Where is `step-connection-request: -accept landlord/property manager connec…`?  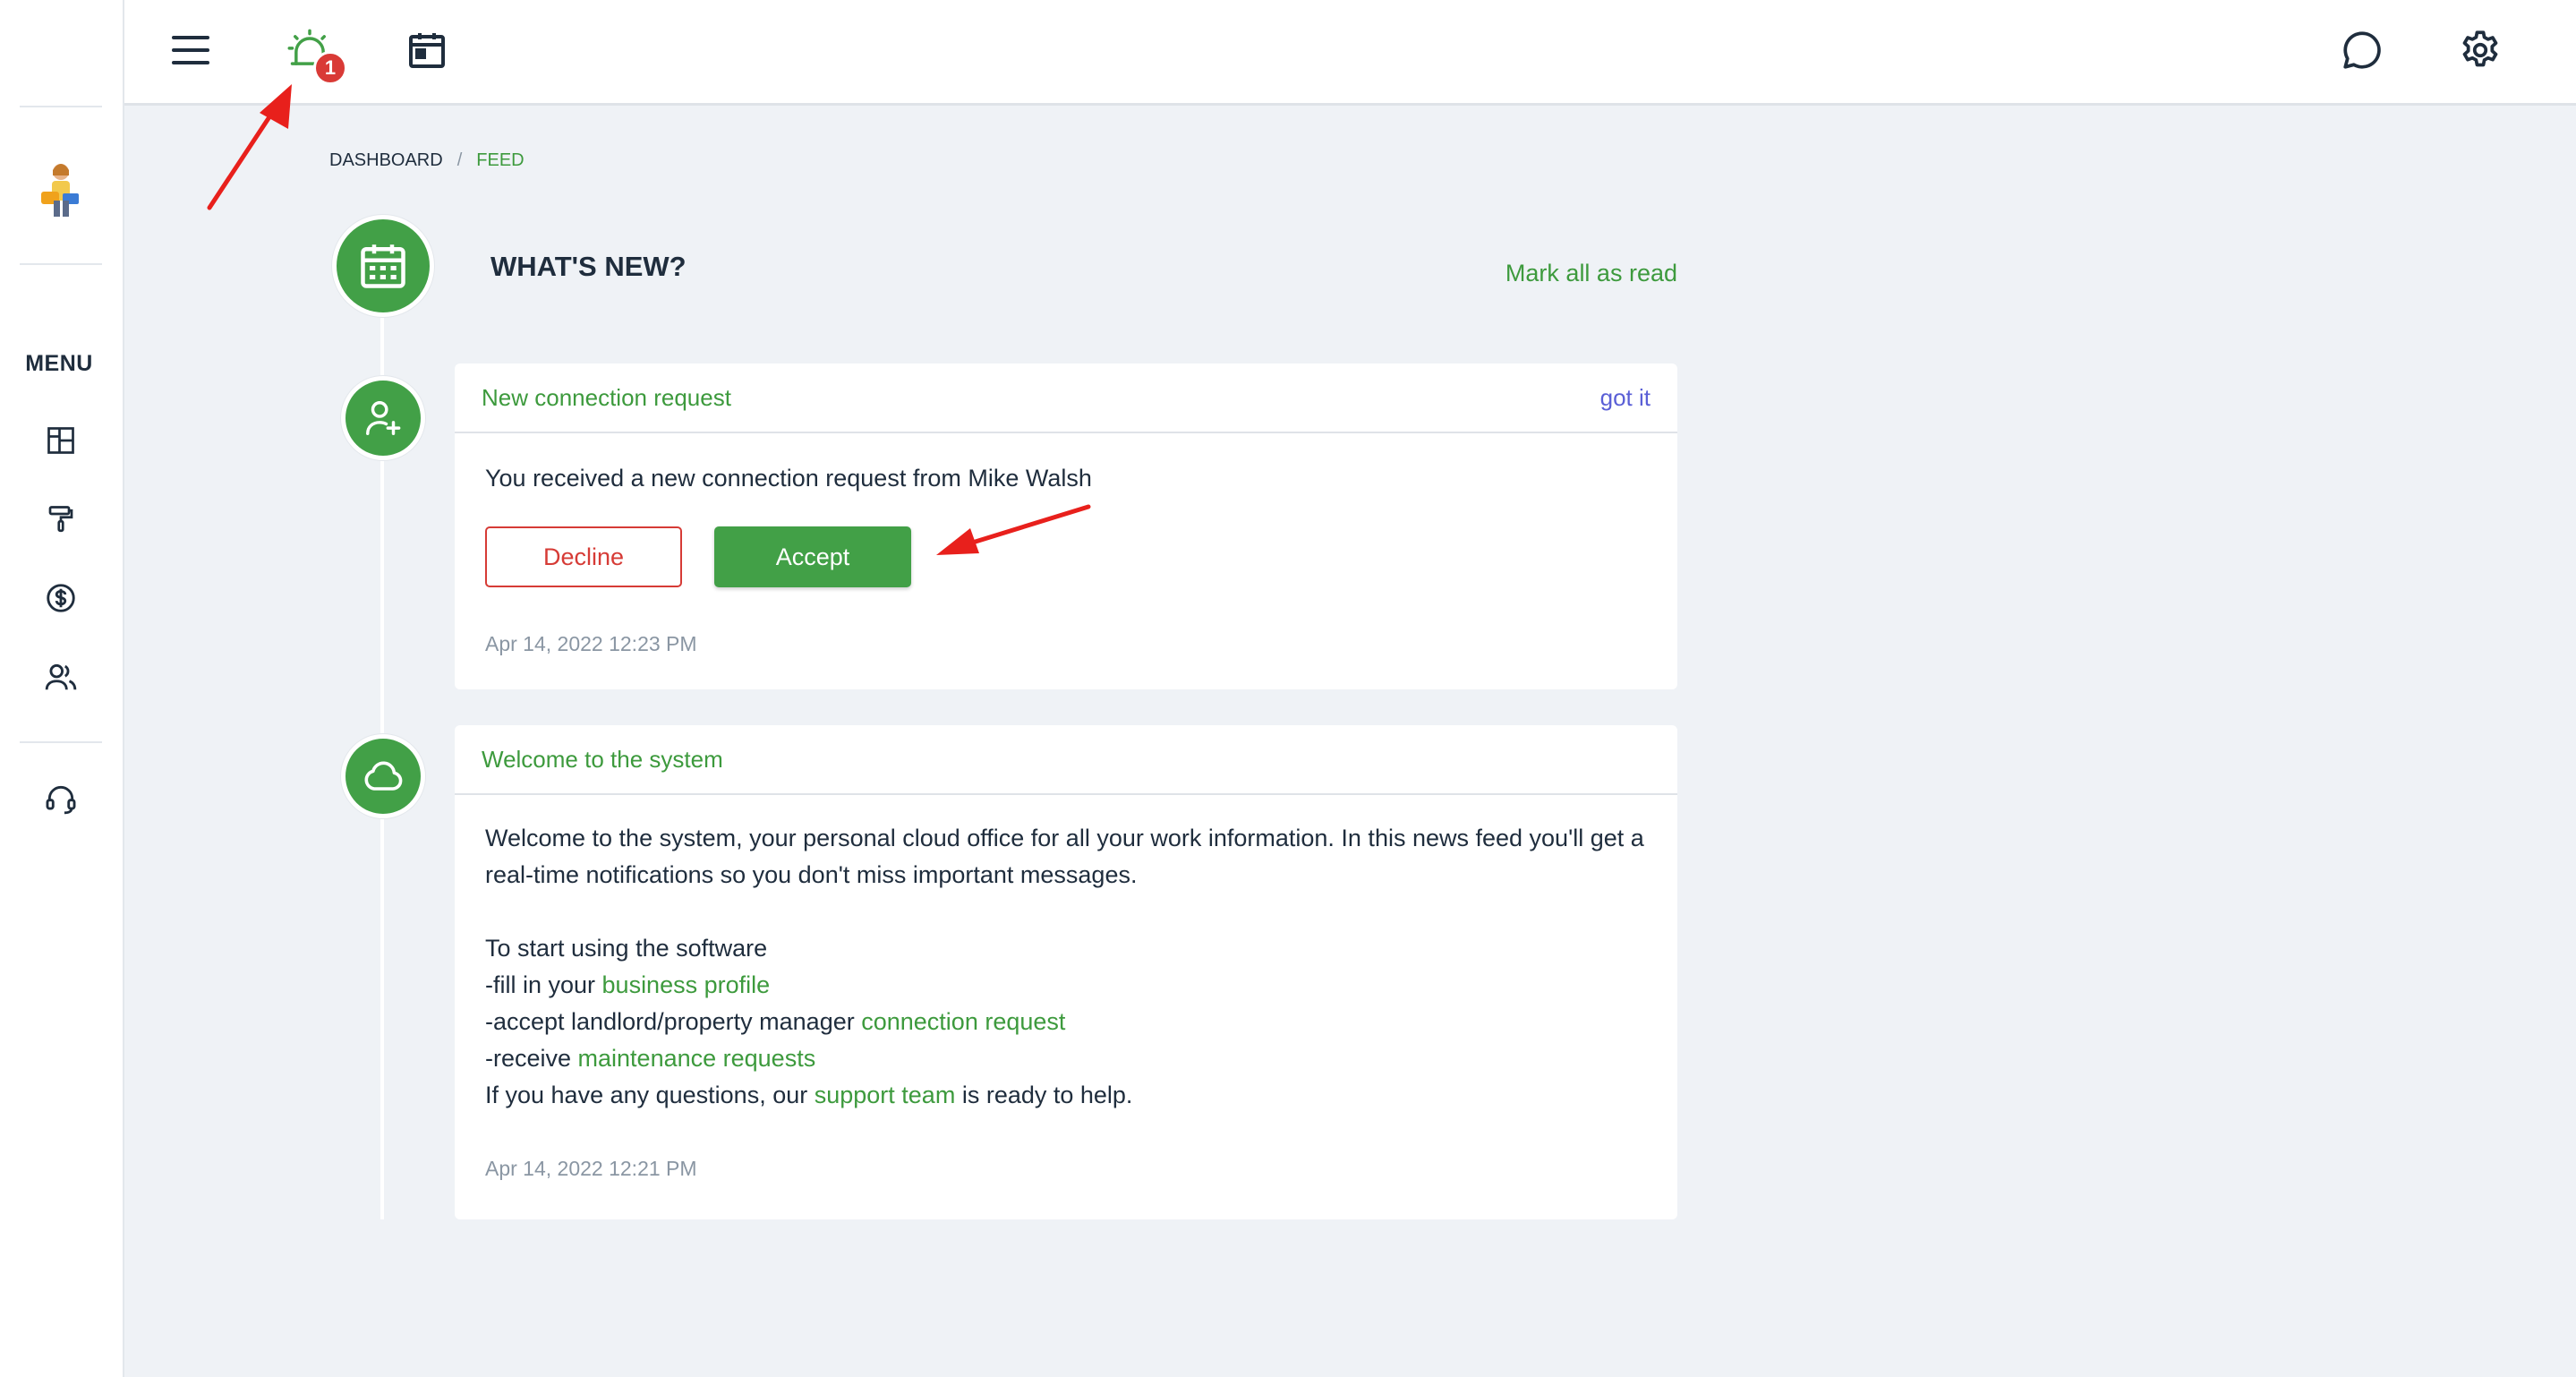 step-connection-request: -accept landlord/property manager connec… is located at coordinates (1066, 1022).